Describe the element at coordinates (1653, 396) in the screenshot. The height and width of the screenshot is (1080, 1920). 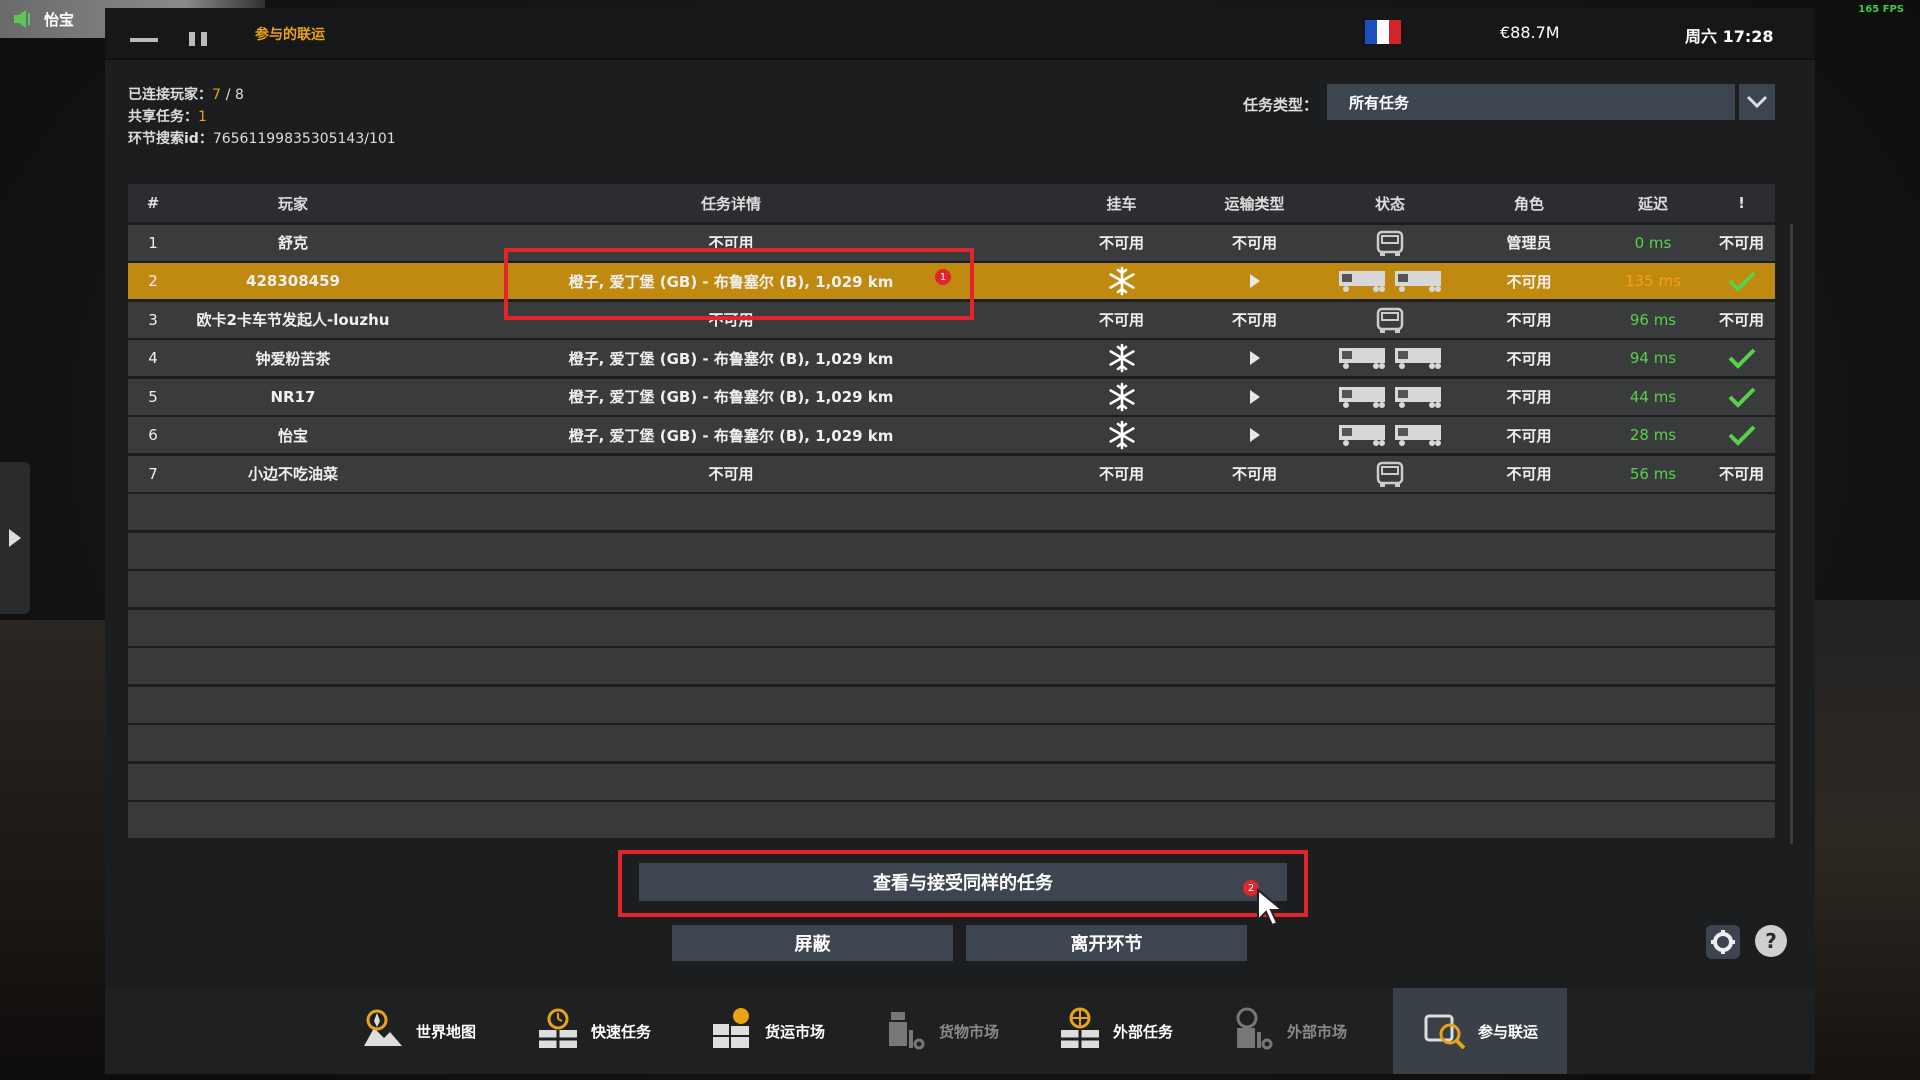
I see `row-ping-text: 44 ms` at that location.